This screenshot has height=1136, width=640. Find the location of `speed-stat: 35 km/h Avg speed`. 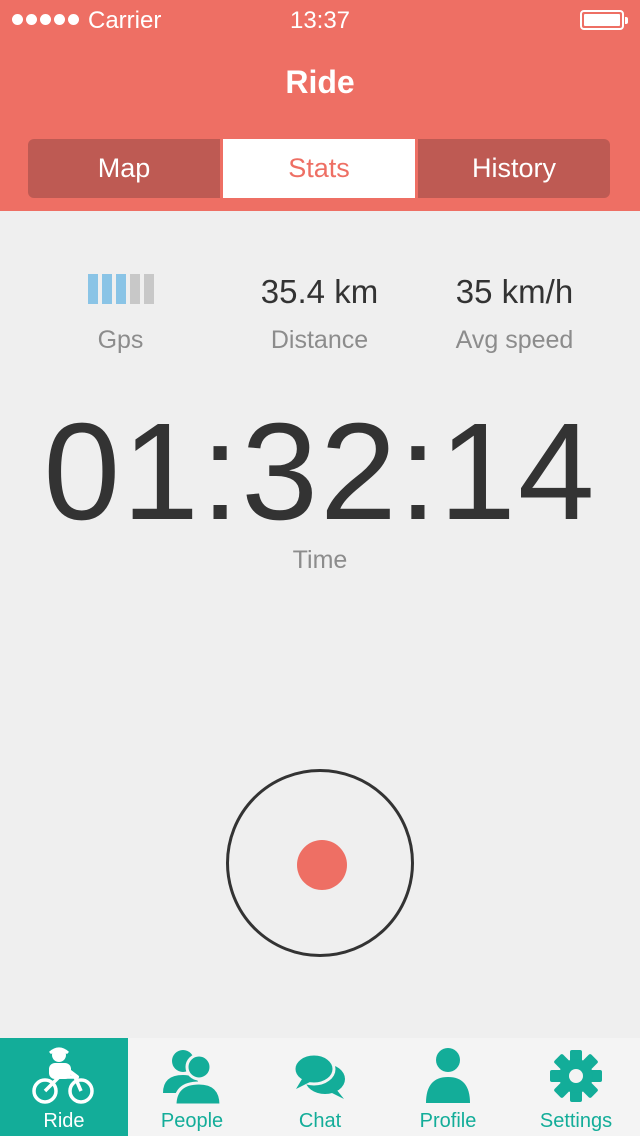

speed-stat: 35 km/h Avg speed is located at coordinates (514, 311).